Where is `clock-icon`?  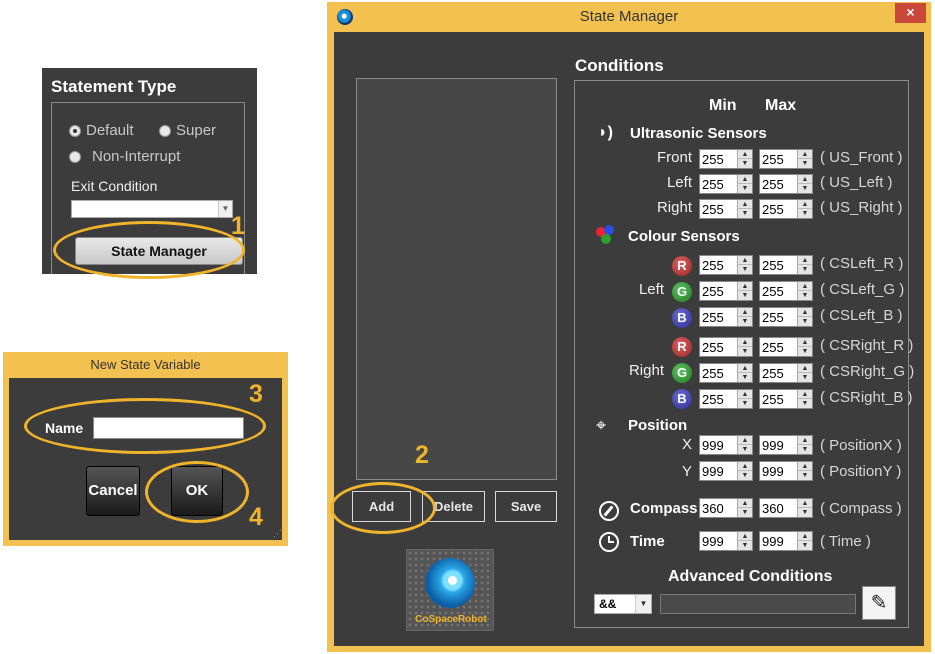
clock-icon is located at coordinates (609, 542).